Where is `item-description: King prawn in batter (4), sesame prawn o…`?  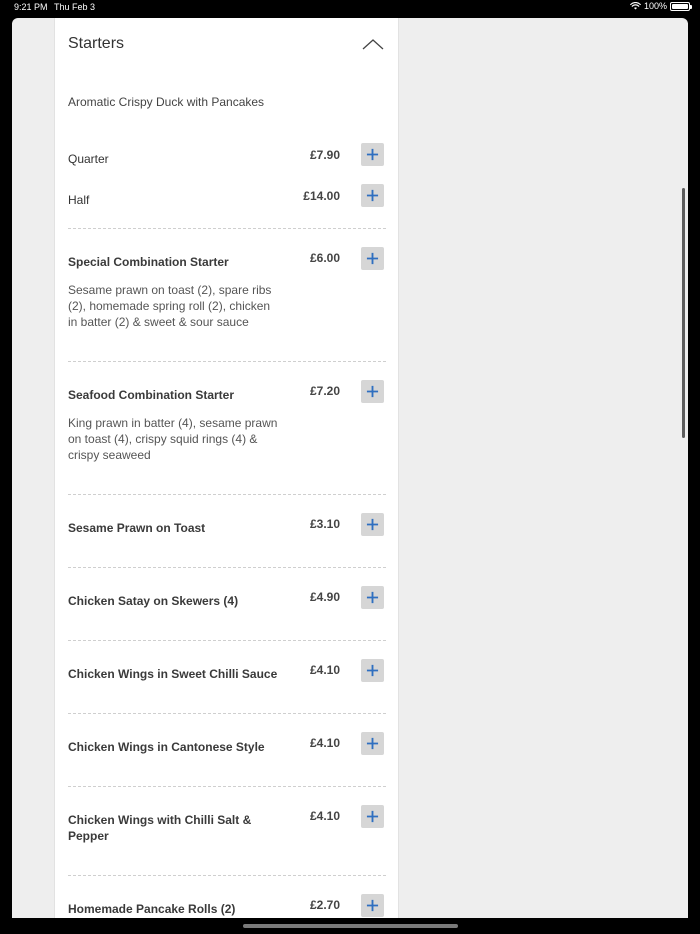 item-description: King prawn in batter (4), sesame prawn o… is located at coordinates (173, 439).